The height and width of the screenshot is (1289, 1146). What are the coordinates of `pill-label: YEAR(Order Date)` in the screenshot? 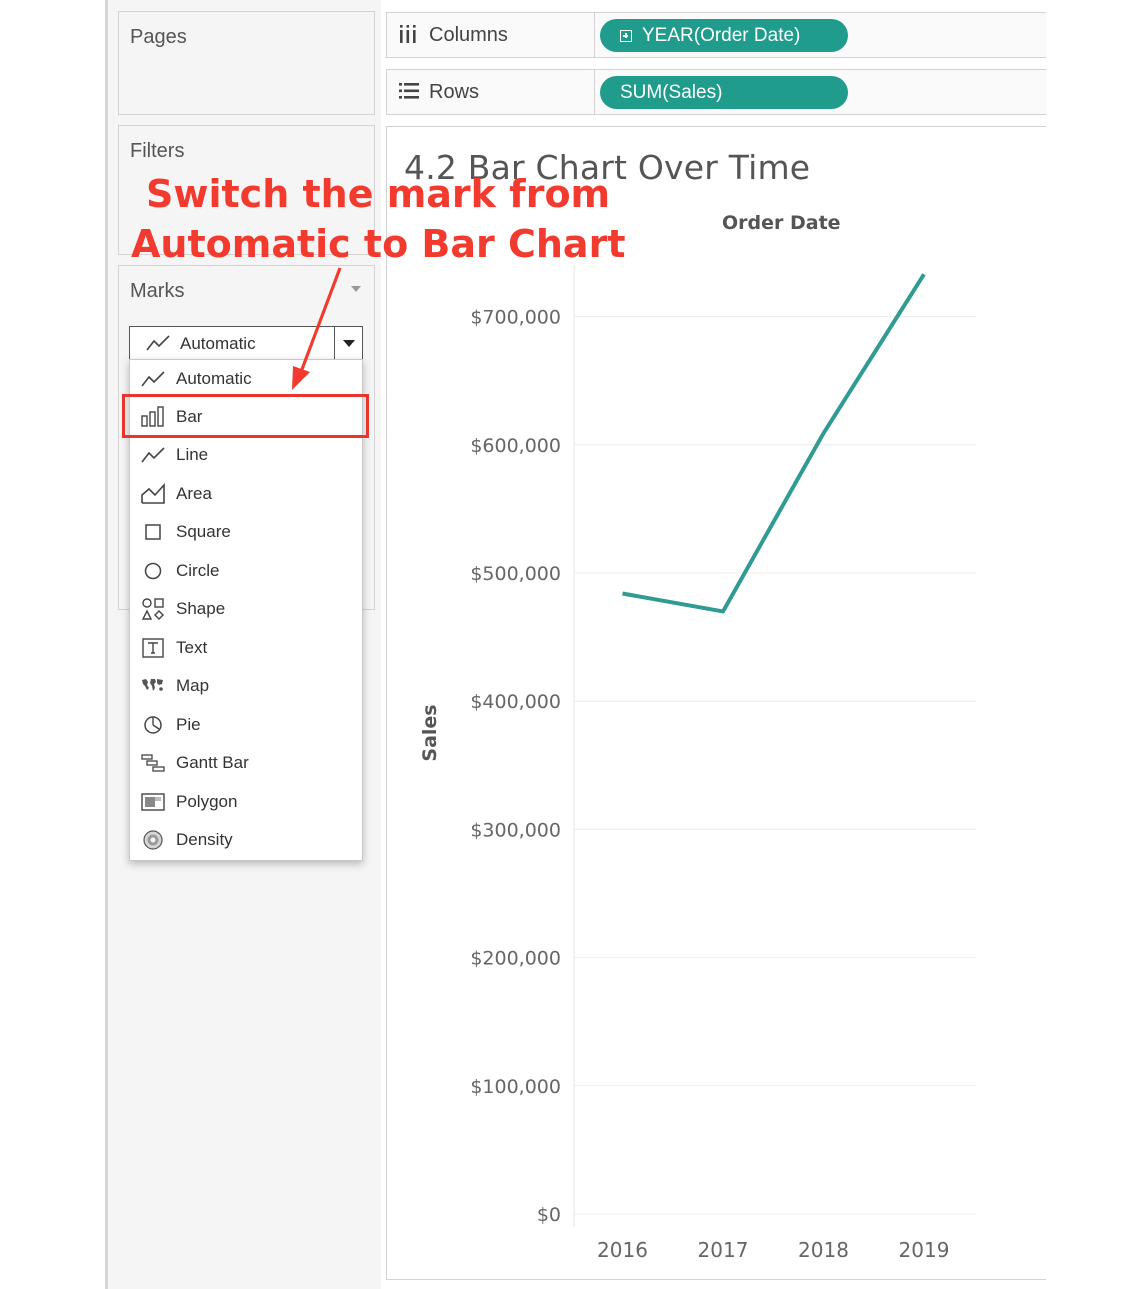 It's located at (721, 35).